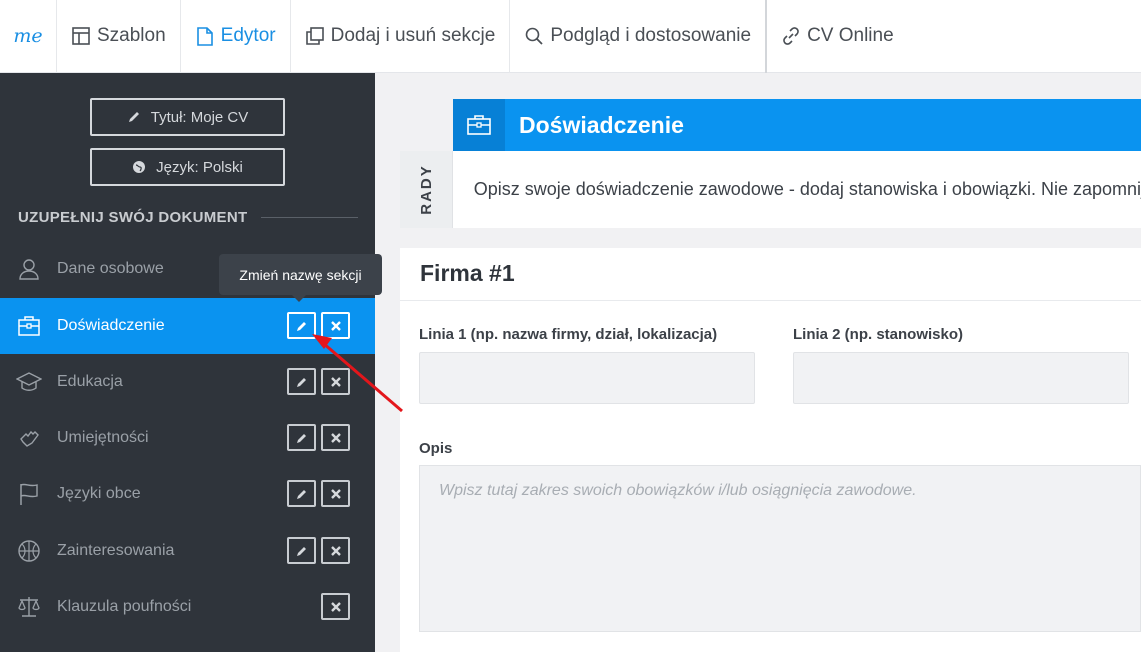 Image resolution: width=1141 pixels, height=652 pixels. Describe the element at coordinates (413, 35) in the screenshot. I see `nav-dodaj-usun-sekcje-label: Dodaj i usuń sekcje` at that location.